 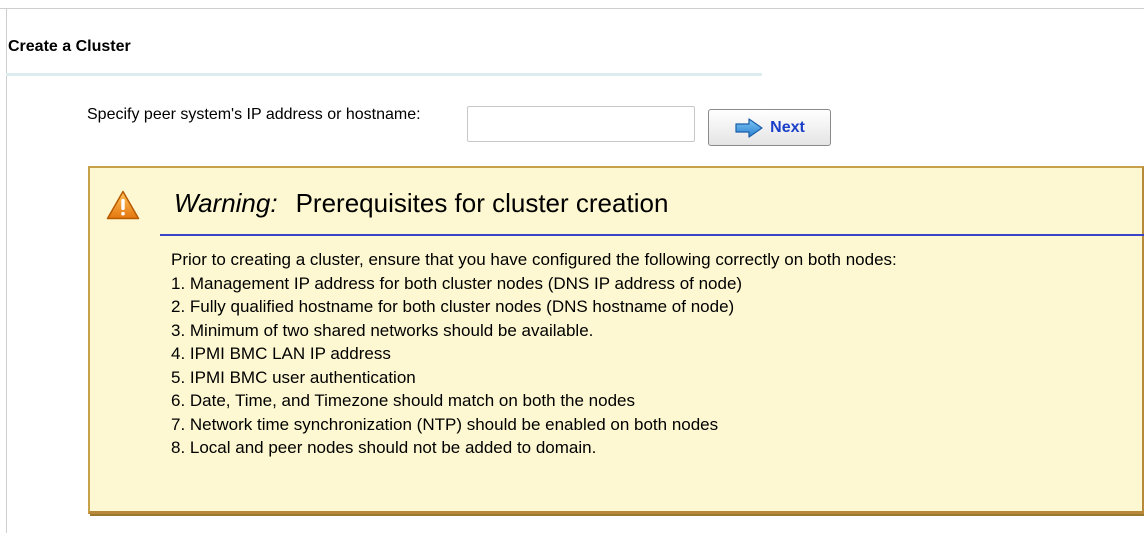 What do you see at coordinates (281, 353) in the screenshot?
I see `list-item: 4. IPMI BMC LAN IP address` at bounding box center [281, 353].